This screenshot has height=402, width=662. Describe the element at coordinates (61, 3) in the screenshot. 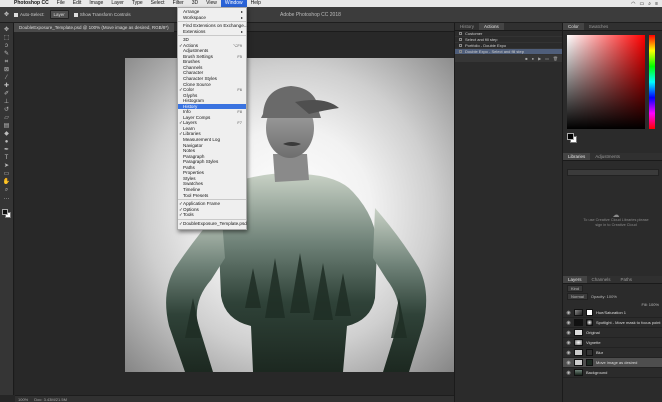

I see `menu-file: File` at that location.